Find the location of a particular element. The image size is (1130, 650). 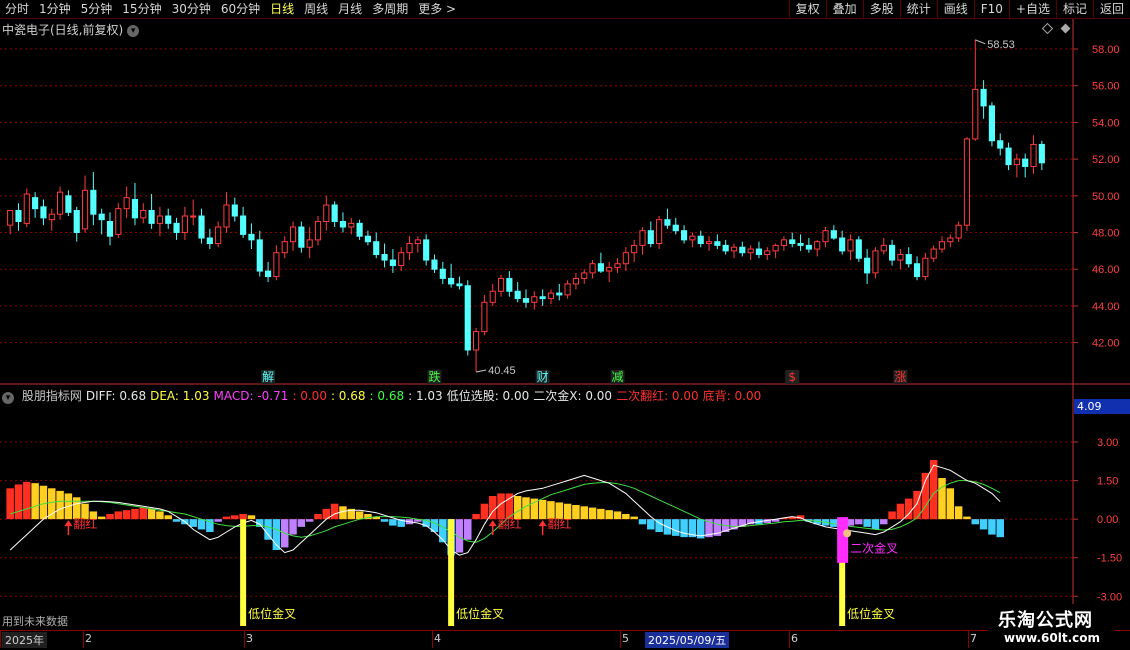

low-golden-cross-bar is located at coordinates (243, 572).